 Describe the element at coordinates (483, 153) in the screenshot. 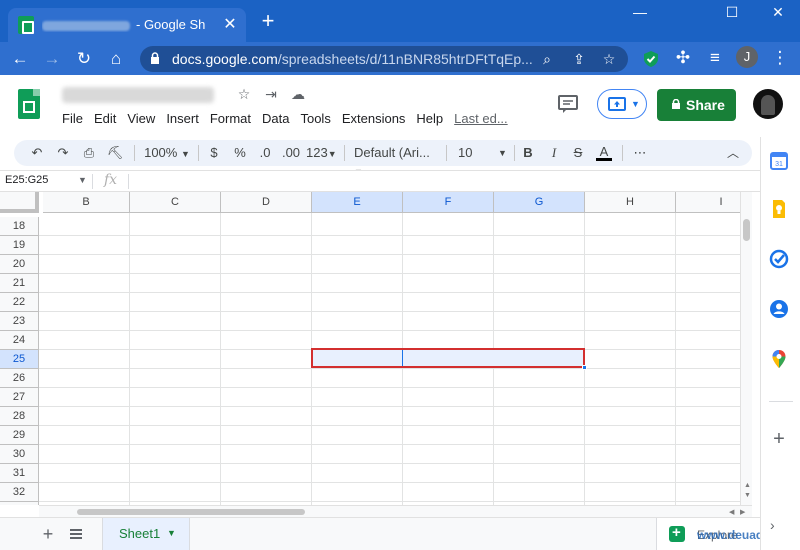

I see `font-size-select: 10 ▼` at that location.